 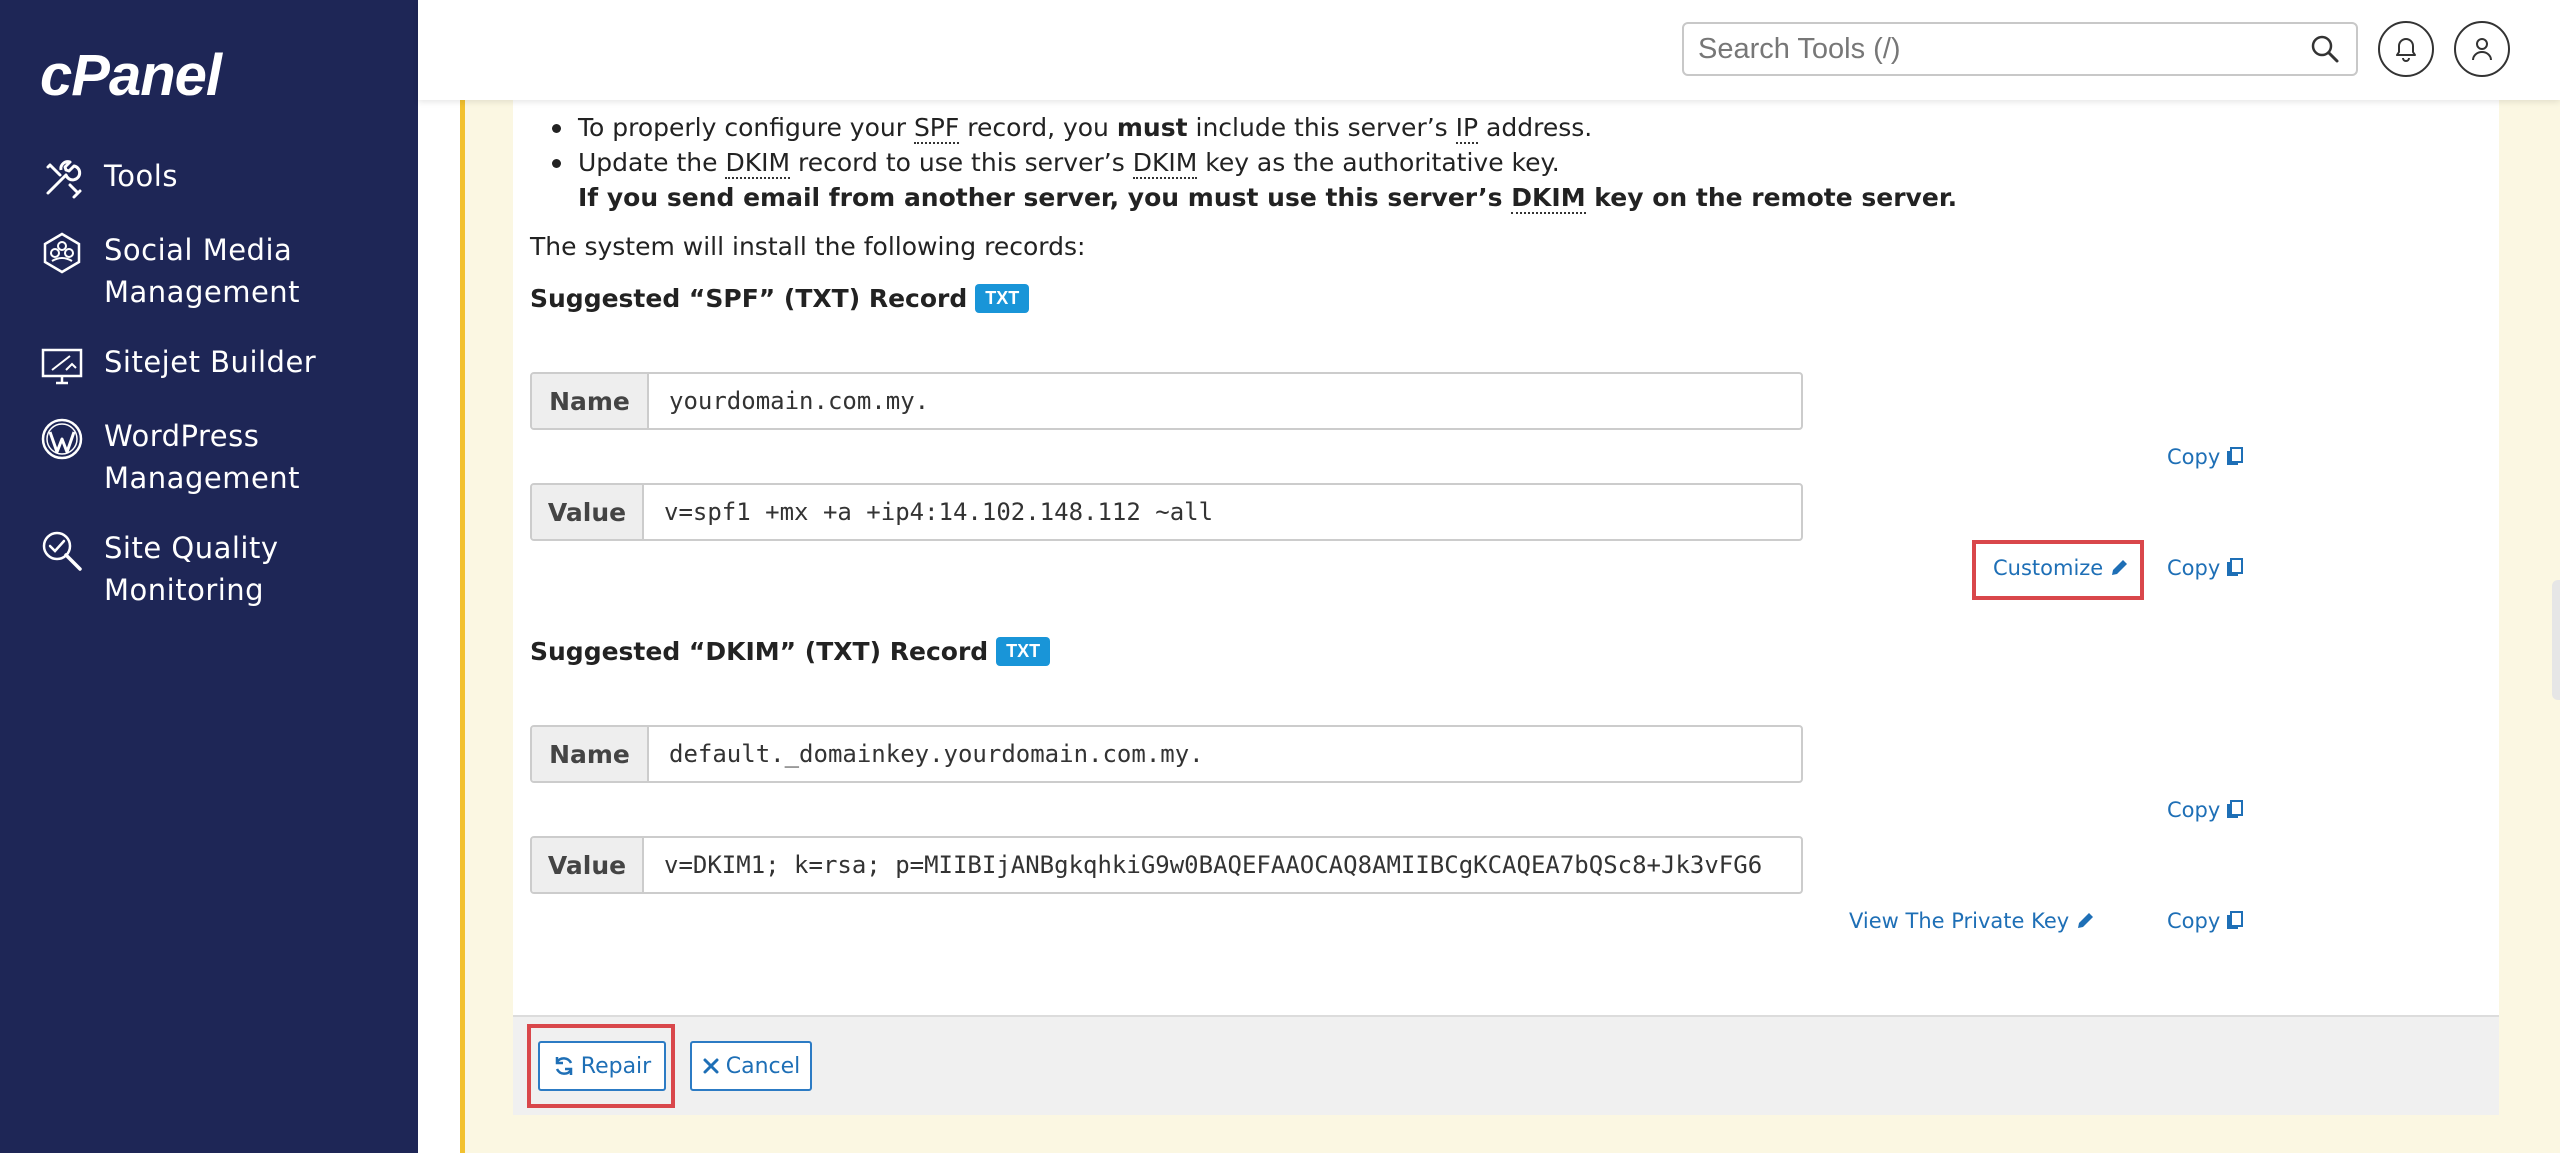 What do you see at coordinates (936, 128) in the screenshot?
I see `abbr-spf: SPF` at bounding box center [936, 128].